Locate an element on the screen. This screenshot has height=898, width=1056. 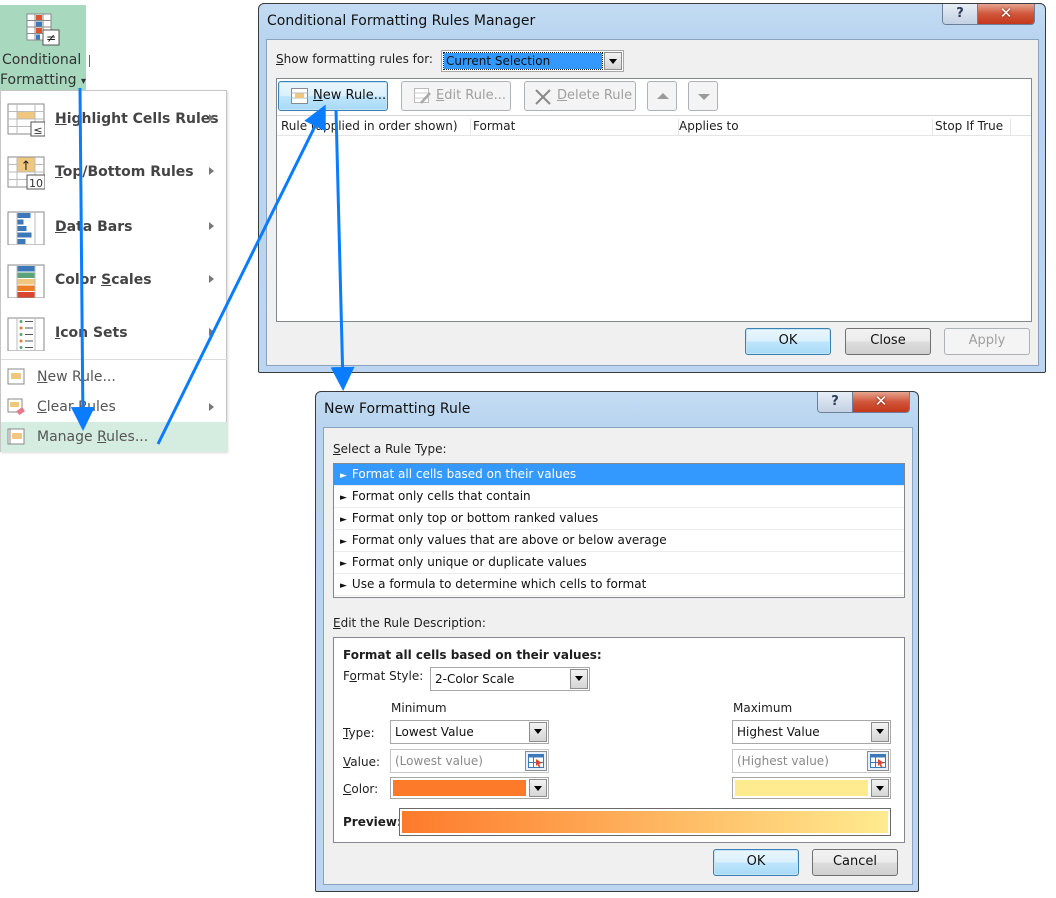
menu-item-top-bottom-rules: ↑ 10 Top/Bottom Rules is located at coordinates (114, 172).